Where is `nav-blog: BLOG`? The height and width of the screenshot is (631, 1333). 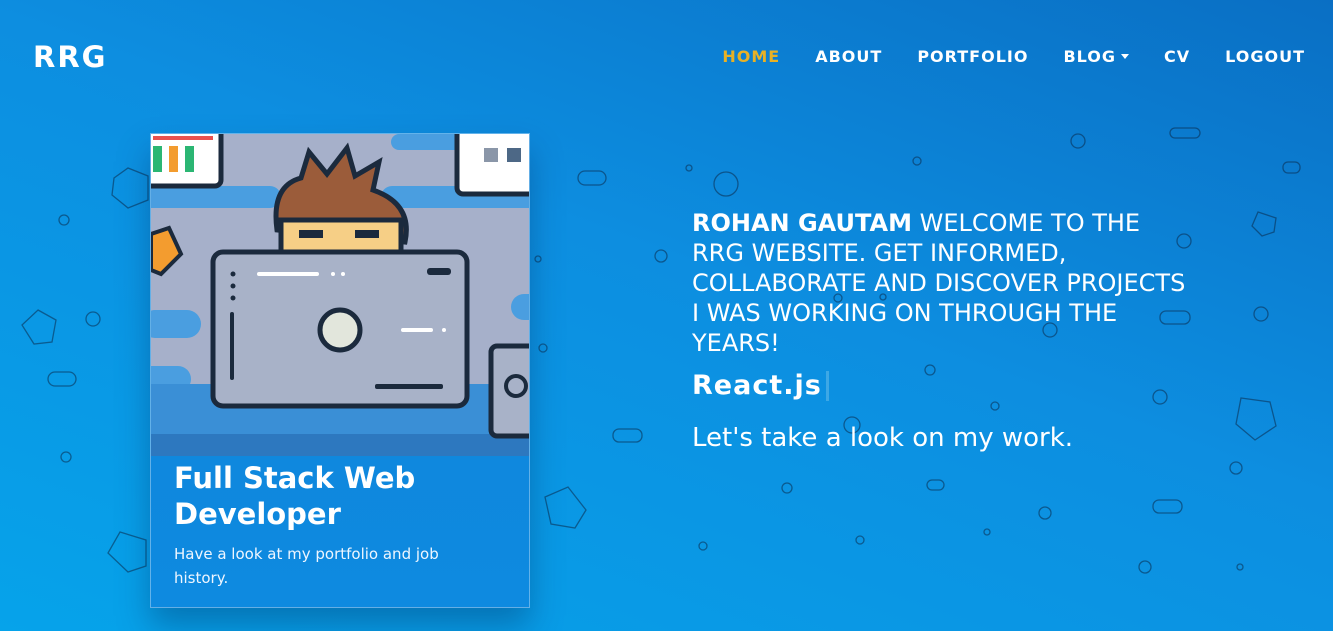 nav-blog: BLOG is located at coordinates (1096, 56).